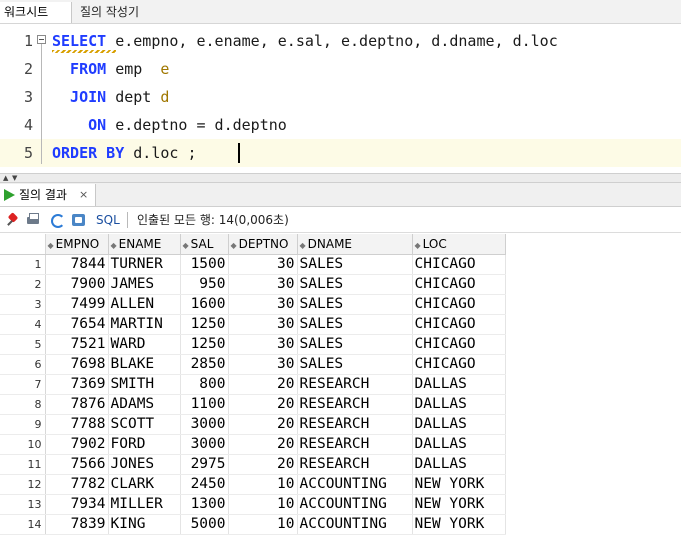 This screenshot has height=543, width=681. I want to click on table-cell: 2975, so click(204, 464).